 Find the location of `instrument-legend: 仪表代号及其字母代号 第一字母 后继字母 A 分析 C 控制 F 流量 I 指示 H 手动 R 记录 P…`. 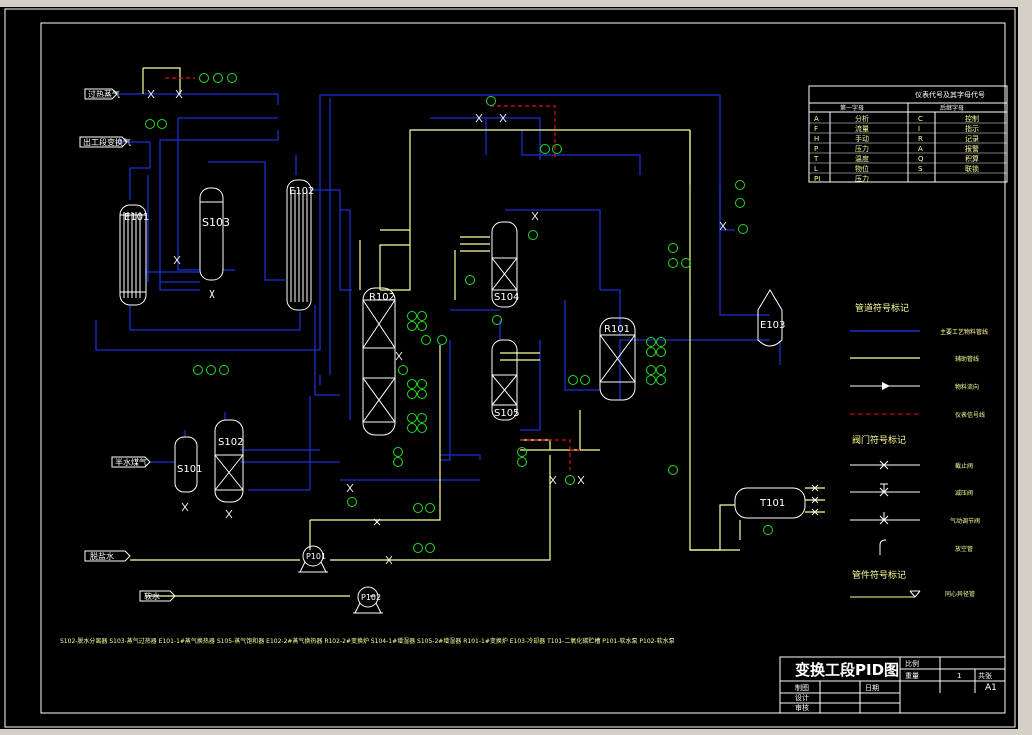

instrument-legend: 仪表代号及其字母代号 第一字母 后继字母 A 分析 C 控制 F 流量 I 指示 H 手动 R 记录 P… is located at coordinates (908, 134).